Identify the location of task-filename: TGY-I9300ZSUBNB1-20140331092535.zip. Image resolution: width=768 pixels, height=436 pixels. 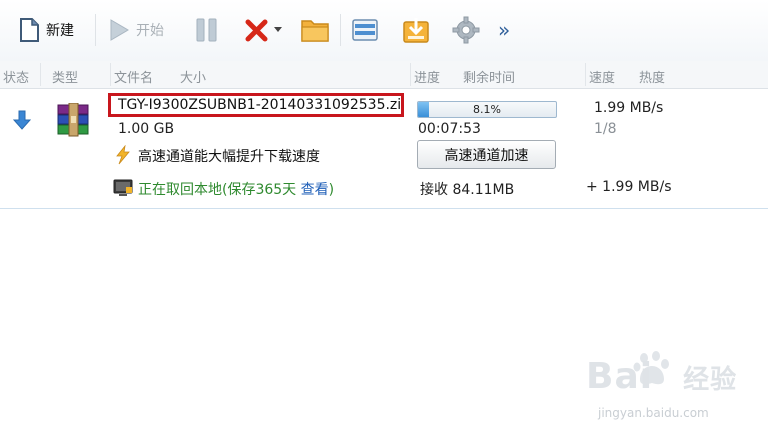
(256, 105).